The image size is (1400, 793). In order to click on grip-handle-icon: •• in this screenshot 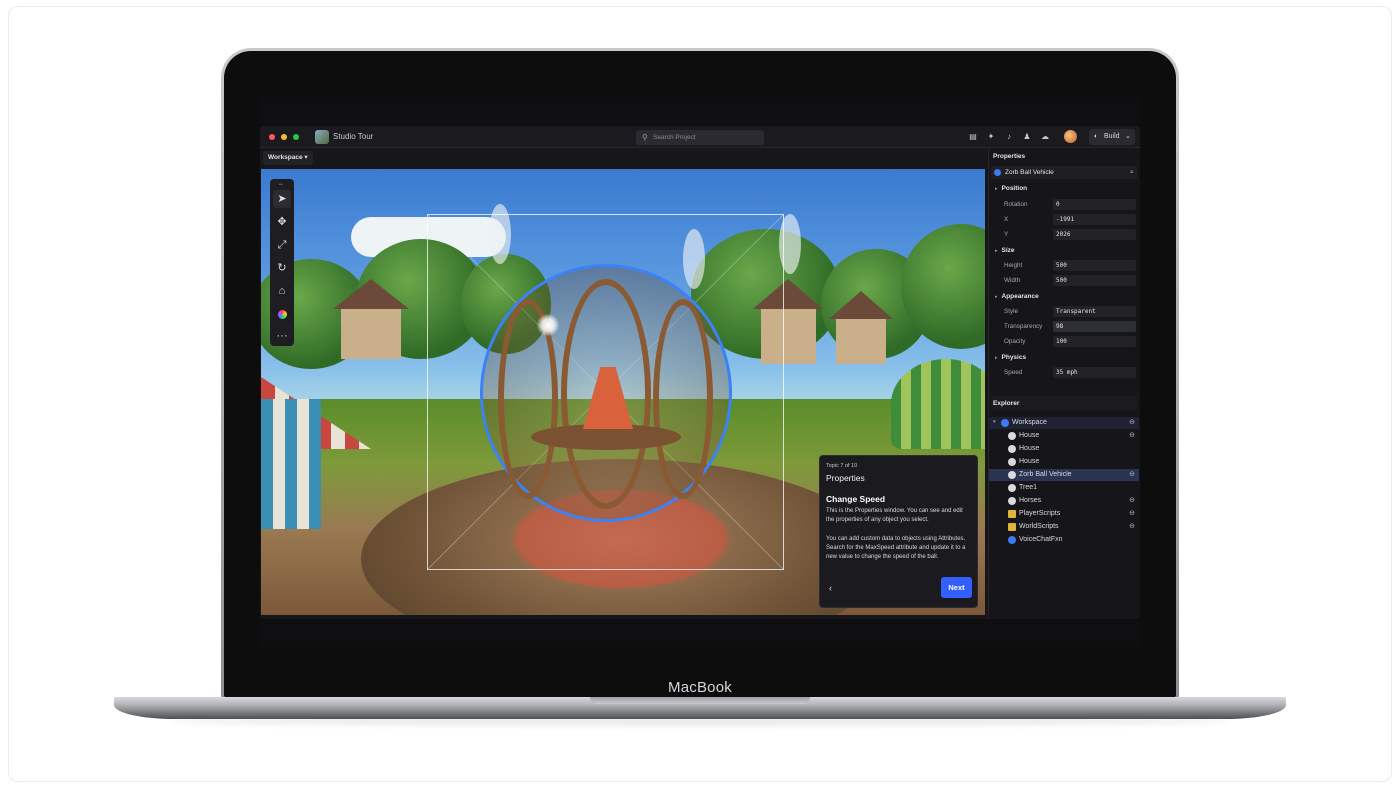, I will do `click(281, 185)`.